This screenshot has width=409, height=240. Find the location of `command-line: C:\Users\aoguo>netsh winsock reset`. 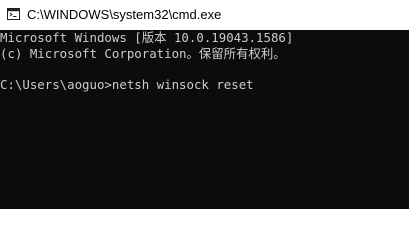

command-line: C:\Users\aoguo>netsh winsock reset is located at coordinates (127, 85).